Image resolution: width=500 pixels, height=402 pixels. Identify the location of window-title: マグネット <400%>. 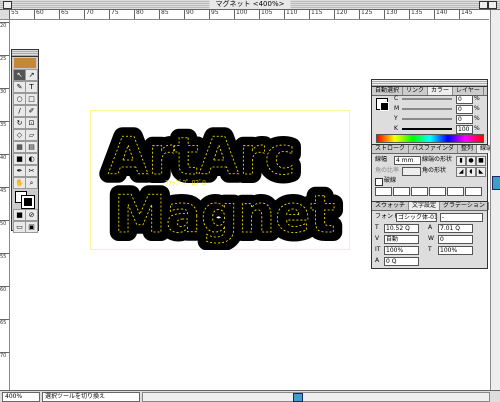
(250, 4).